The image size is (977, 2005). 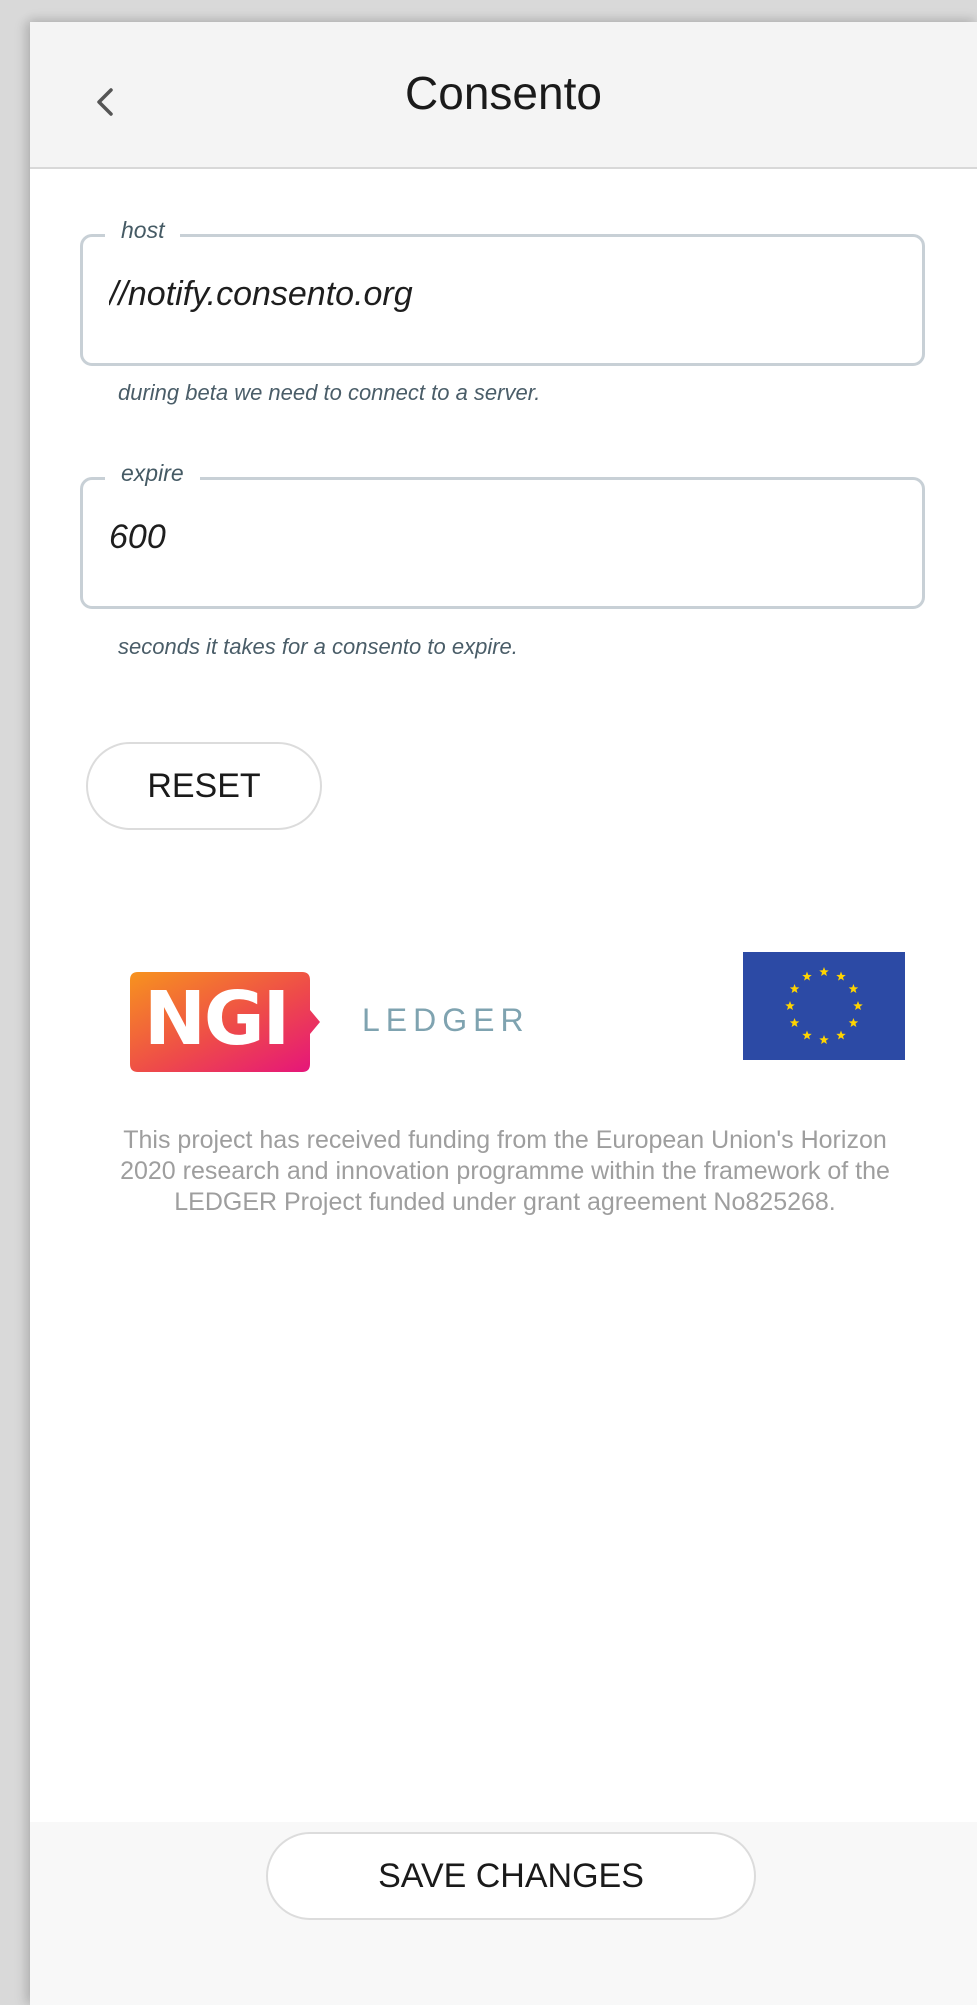 I want to click on eu-flag-icon, so click(x=824, y=1006).